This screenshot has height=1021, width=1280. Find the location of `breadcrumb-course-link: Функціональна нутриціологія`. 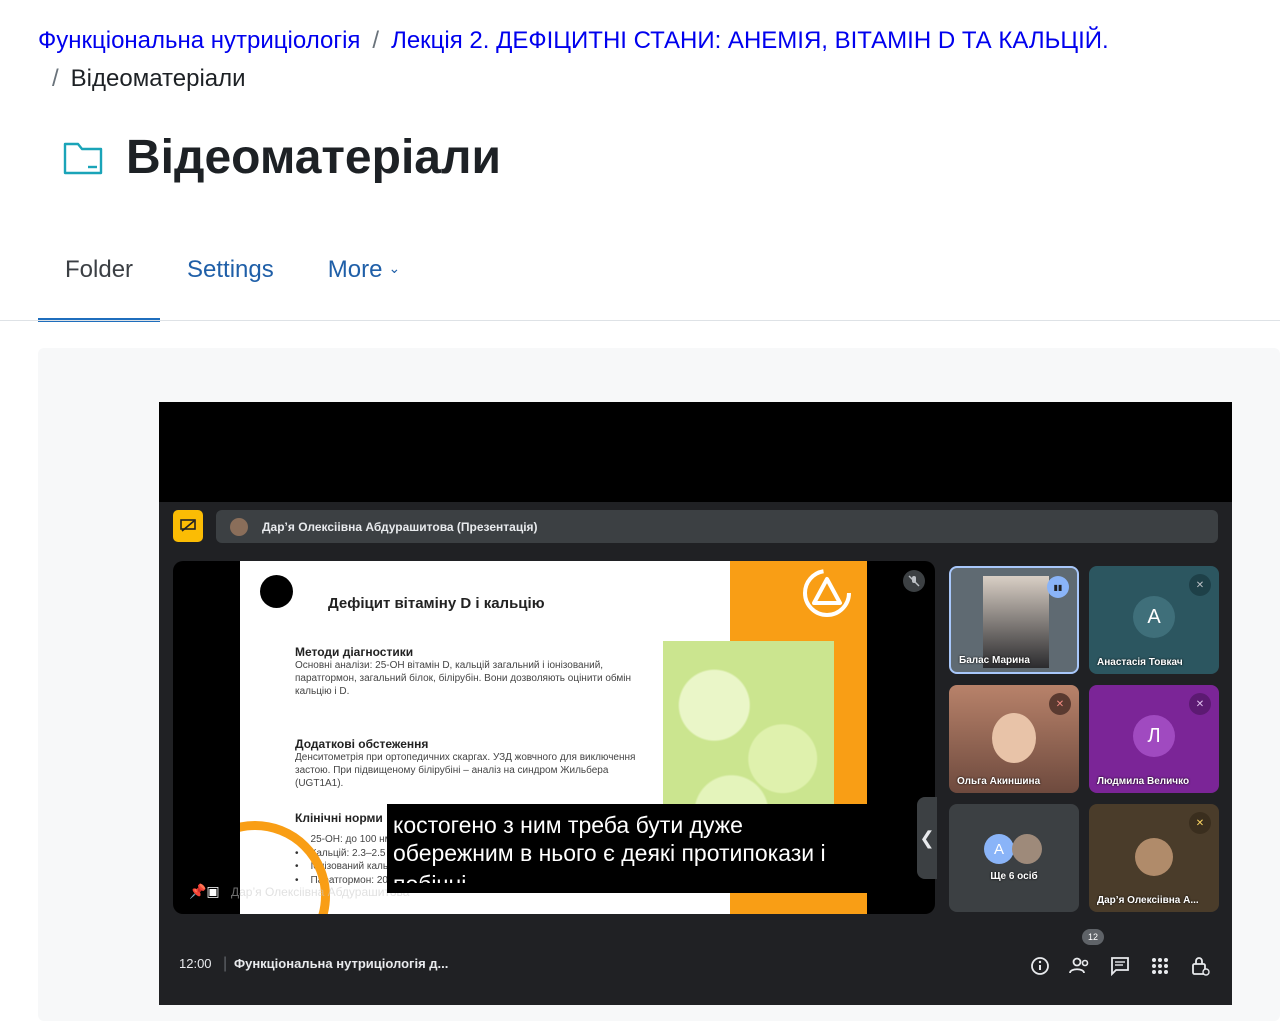

breadcrumb-course-link: Функціональна нутриціологія is located at coordinates (199, 40).